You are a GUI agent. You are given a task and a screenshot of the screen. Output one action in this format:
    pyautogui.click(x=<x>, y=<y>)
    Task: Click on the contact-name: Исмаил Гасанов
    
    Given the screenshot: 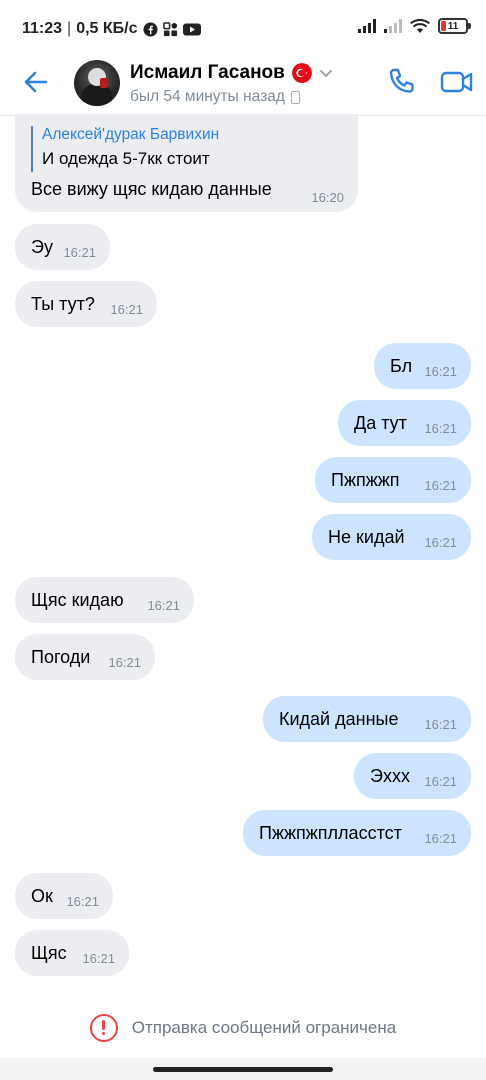 What is the action you would take?
    pyautogui.click(x=207, y=72)
    